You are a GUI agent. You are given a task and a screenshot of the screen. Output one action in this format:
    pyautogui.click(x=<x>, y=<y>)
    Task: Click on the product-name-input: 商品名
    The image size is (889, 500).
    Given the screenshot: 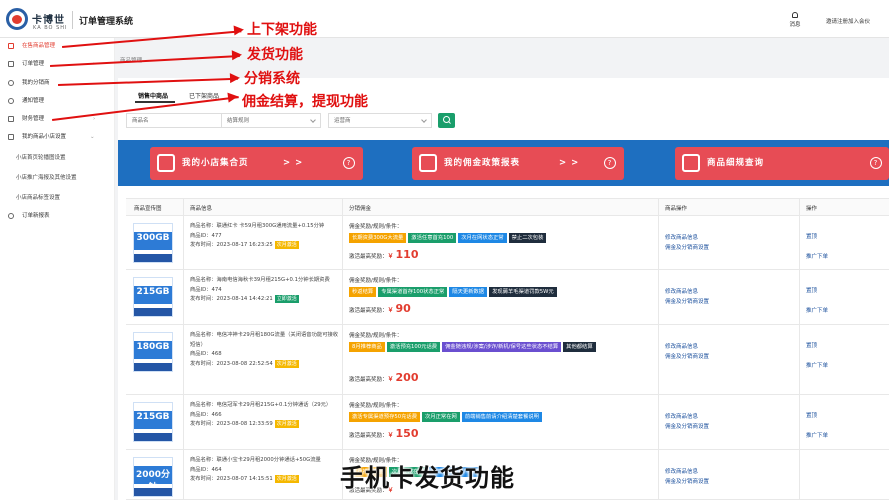 What is the action you would take?
    pyautogui.click(x=175, y=120)
    